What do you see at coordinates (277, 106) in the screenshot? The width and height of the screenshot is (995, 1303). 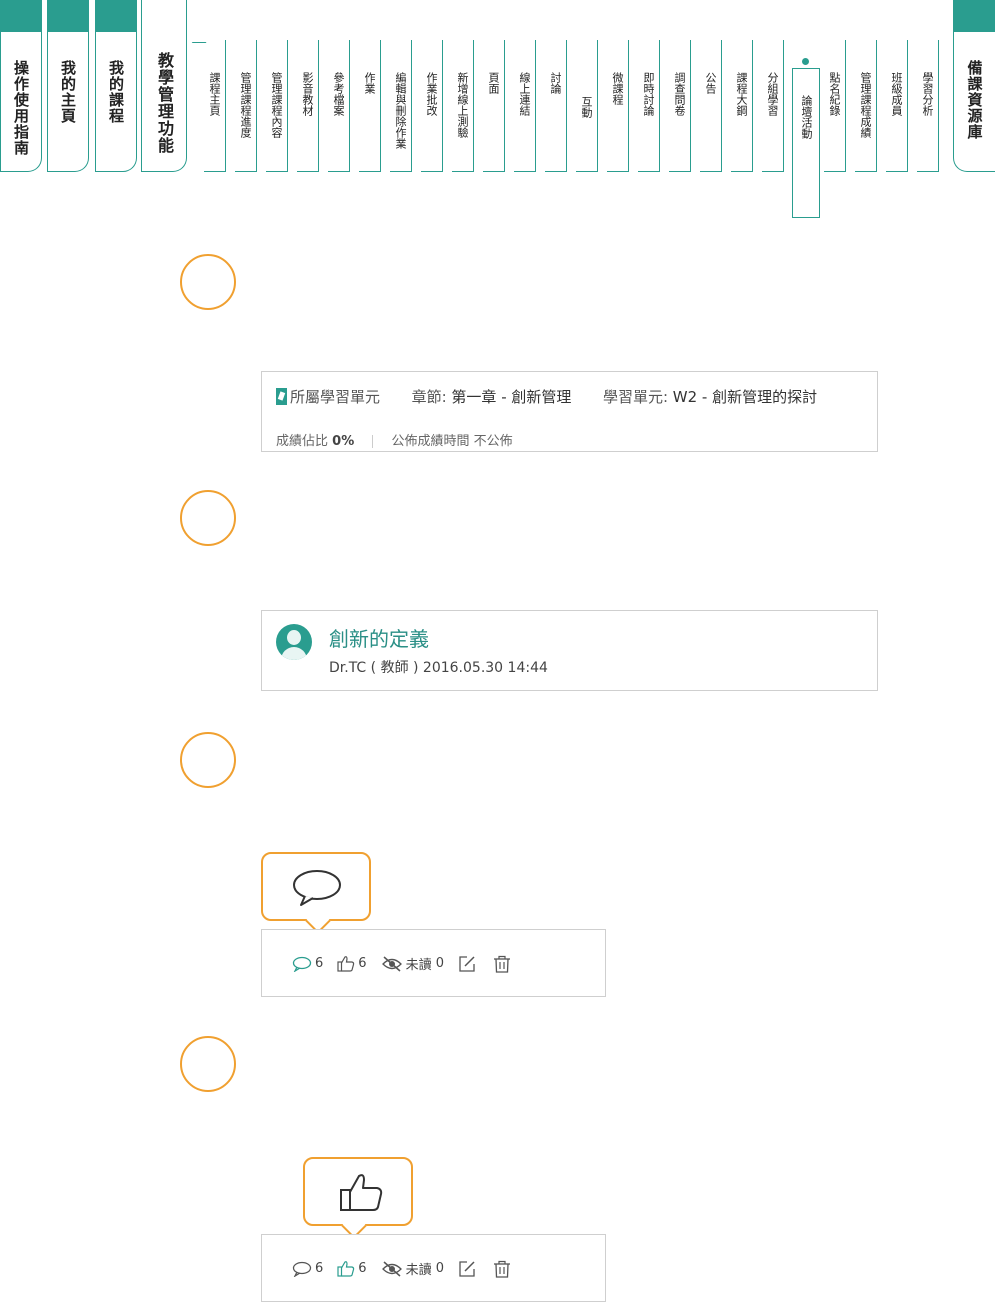 I see `sub-tab-course-content: 管理課程內容` at bounding box center [277, 106].